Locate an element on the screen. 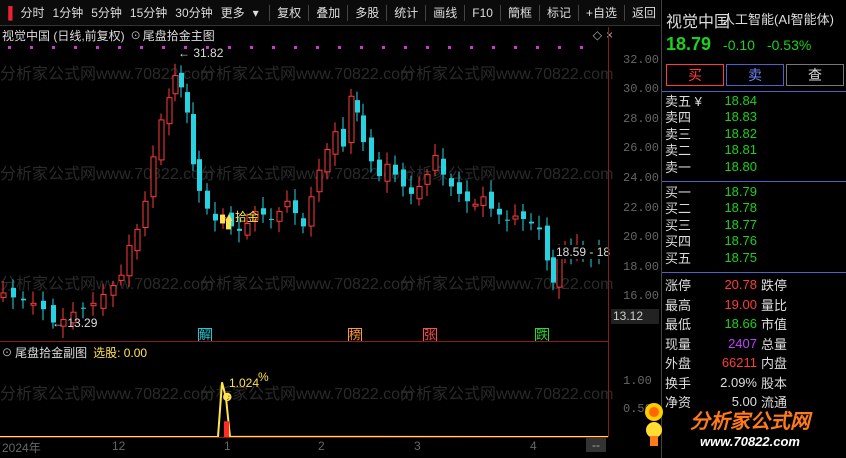 This screenshot has width=846, height=458. indicator-chart is located at coordinates (304, 399).